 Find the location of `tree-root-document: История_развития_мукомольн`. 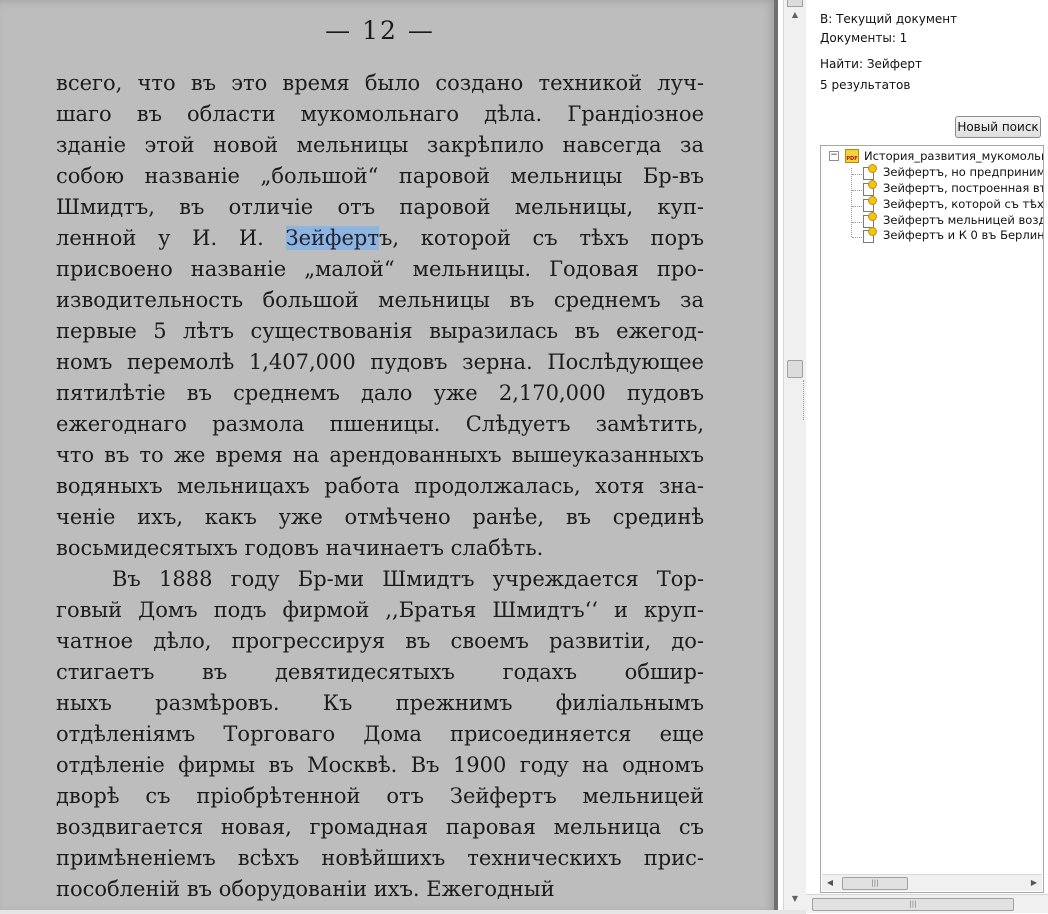

tree-root-document: История_развития_мукомольн is located at coordinates (953, 156).